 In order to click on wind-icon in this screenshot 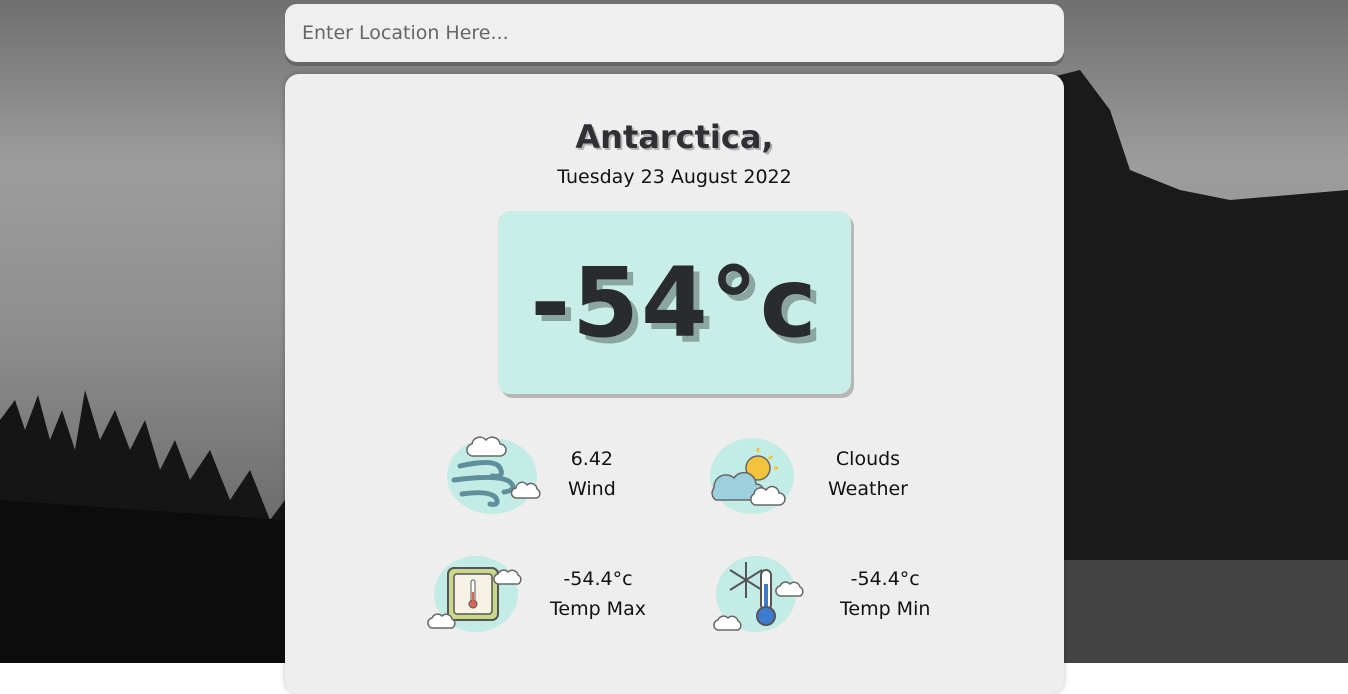, I will do `click(494, 474)`.